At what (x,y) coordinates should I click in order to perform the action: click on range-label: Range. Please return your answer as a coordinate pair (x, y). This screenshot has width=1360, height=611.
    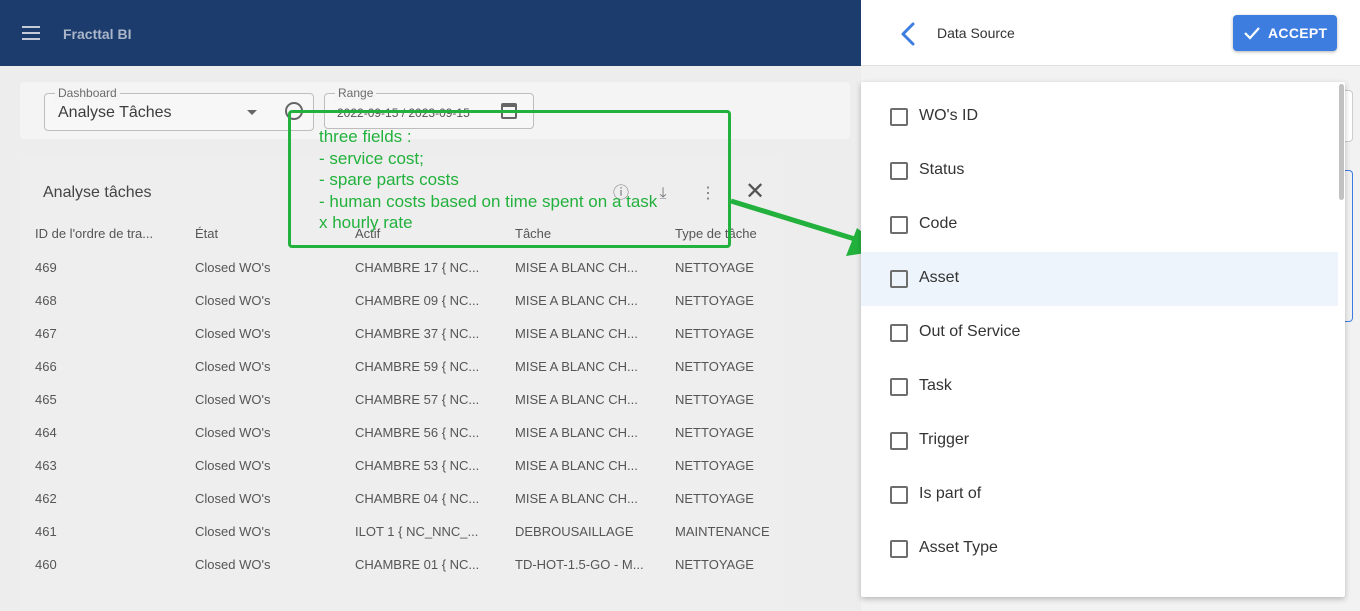
    Looking at the image, I should click on (356, 93).